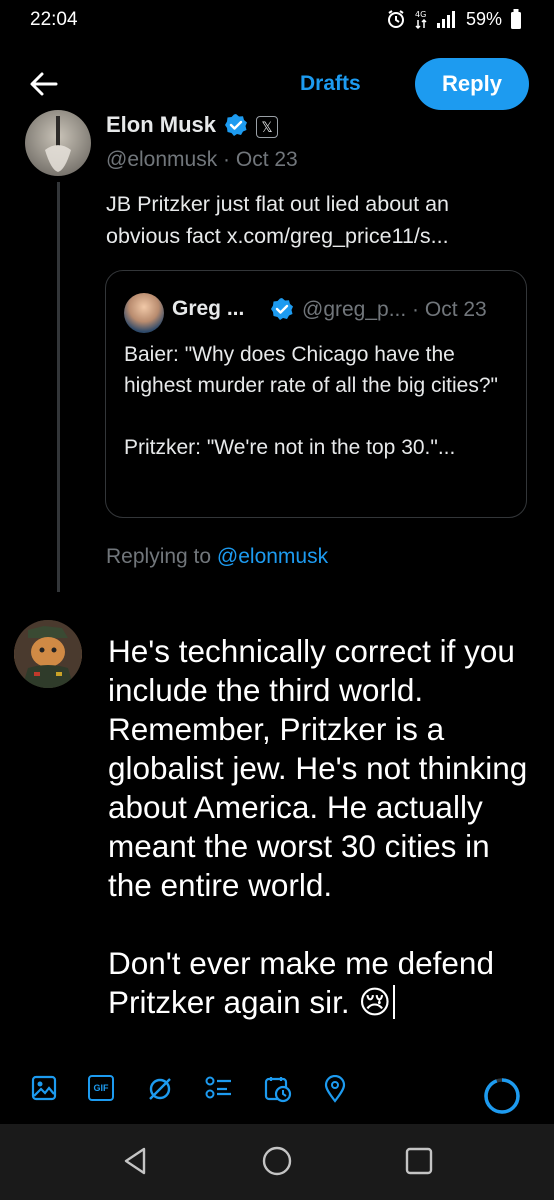  What do you see at coordinates (483, 18) in the screenshot?
I see `battery-percent: 59%` at bounding box center [483, 18].